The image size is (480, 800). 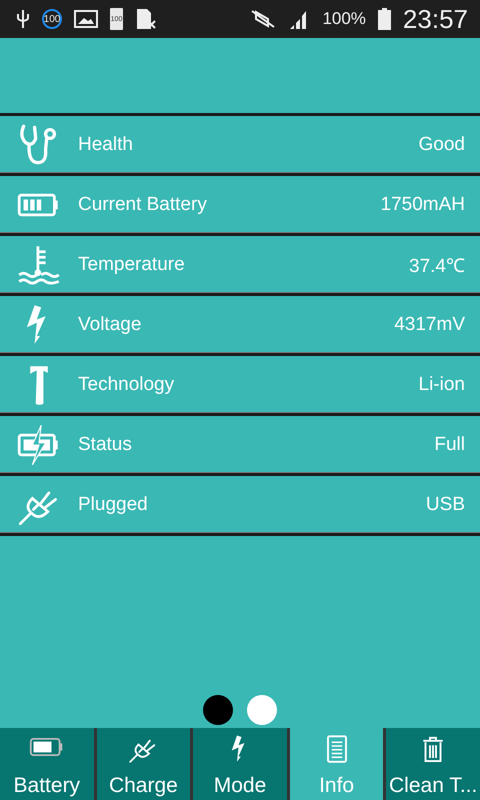 I want to click on info-value: Li-ion, so click(x=441, y=385).